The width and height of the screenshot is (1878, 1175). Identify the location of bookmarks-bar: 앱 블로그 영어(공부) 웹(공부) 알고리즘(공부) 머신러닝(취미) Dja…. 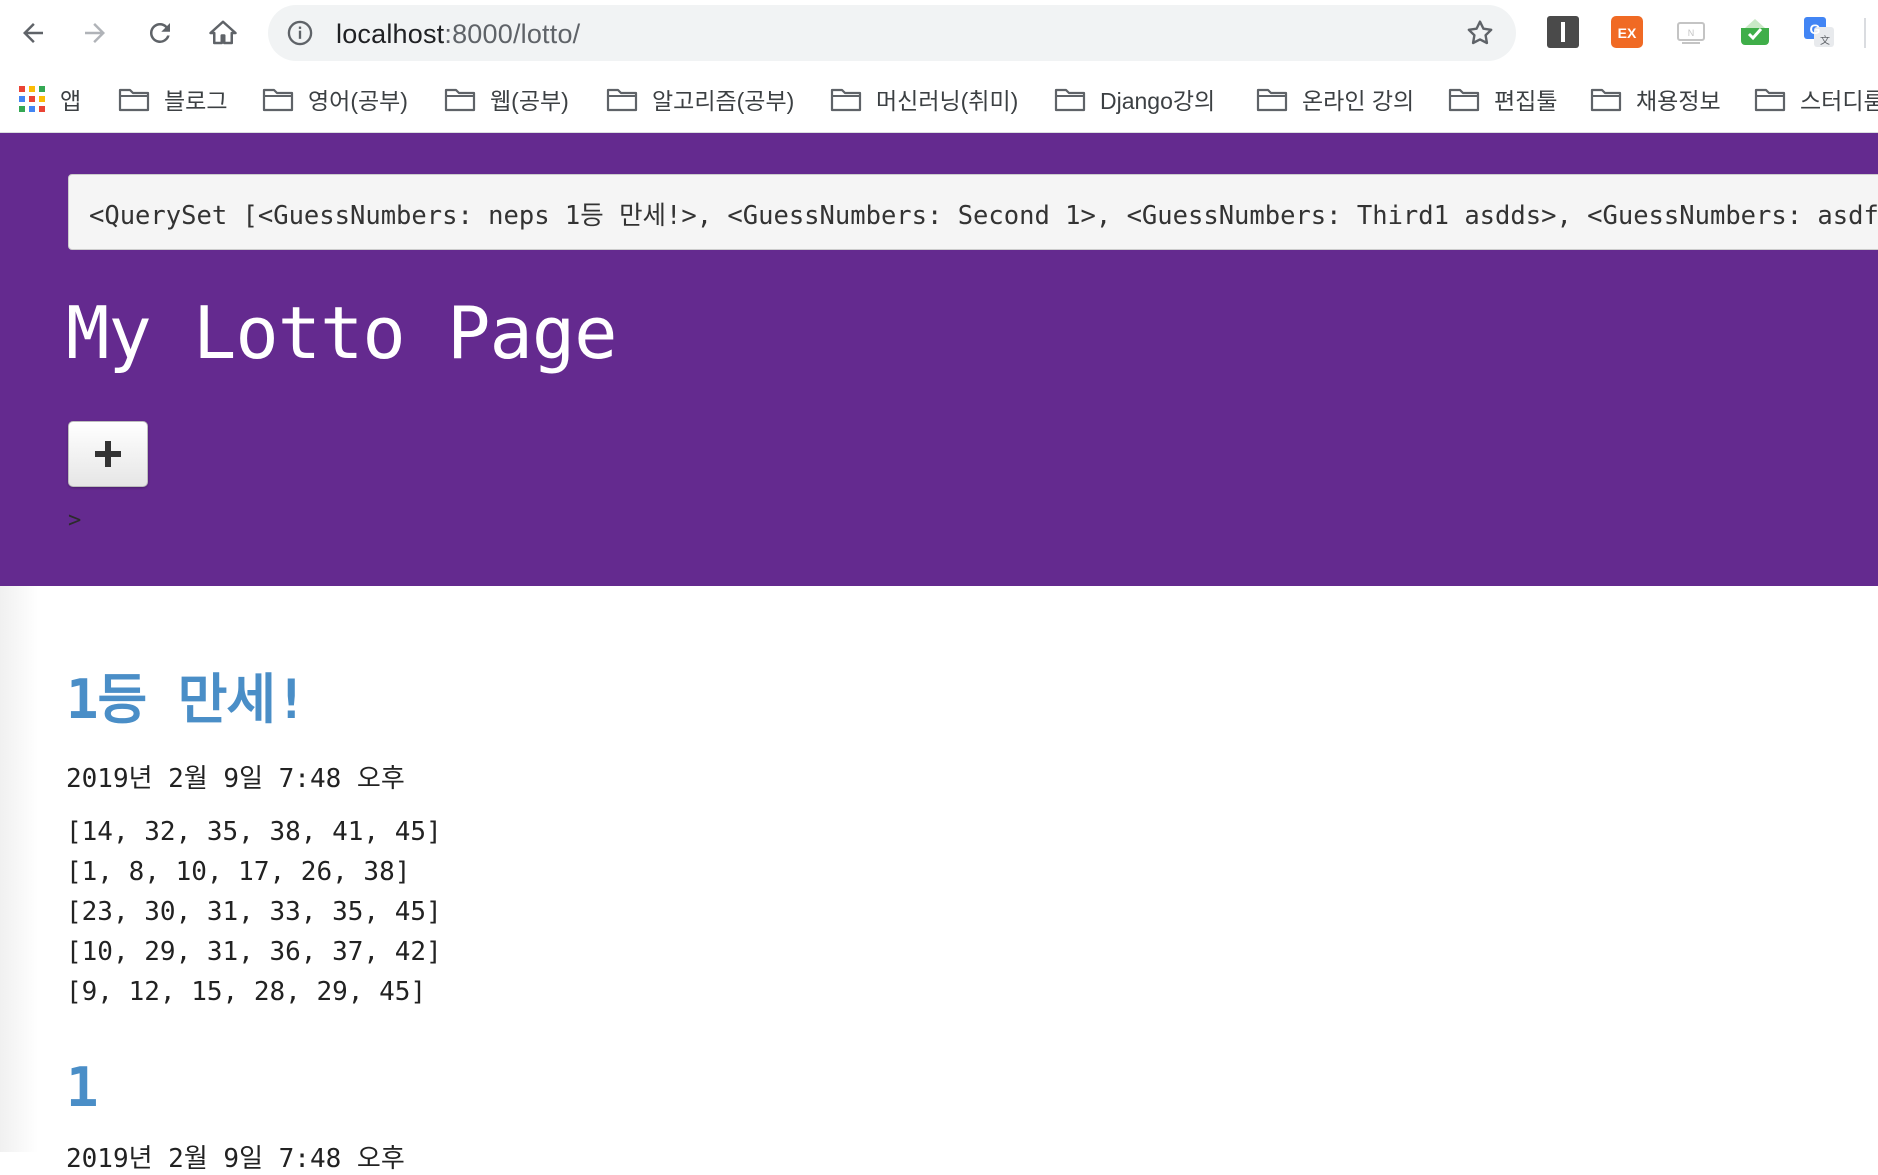
(939, 99).